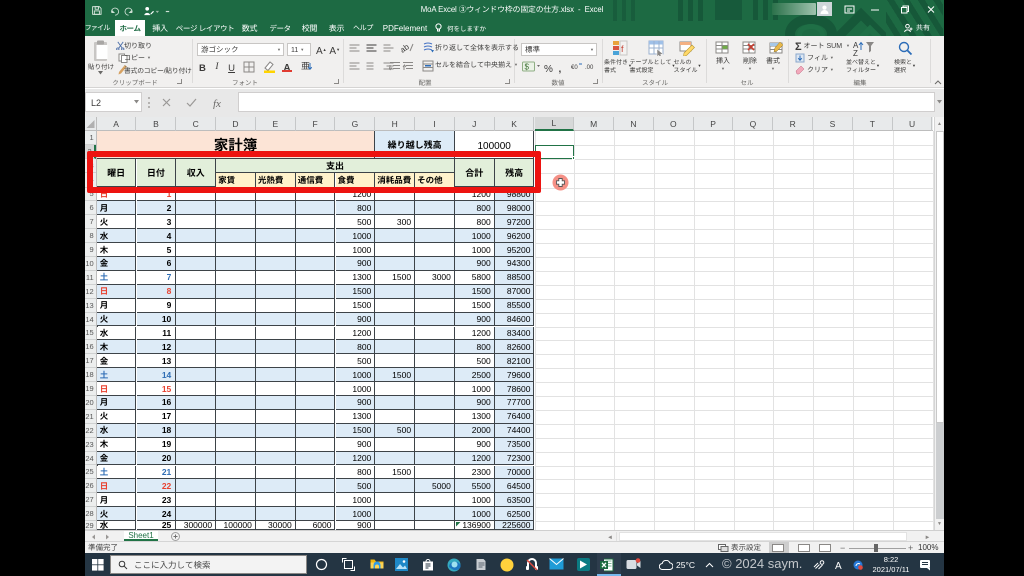  What do you see at coordinates (574, 66) in the screenshot?
I see `svg-text: €0` at bounding box center [574, 66].